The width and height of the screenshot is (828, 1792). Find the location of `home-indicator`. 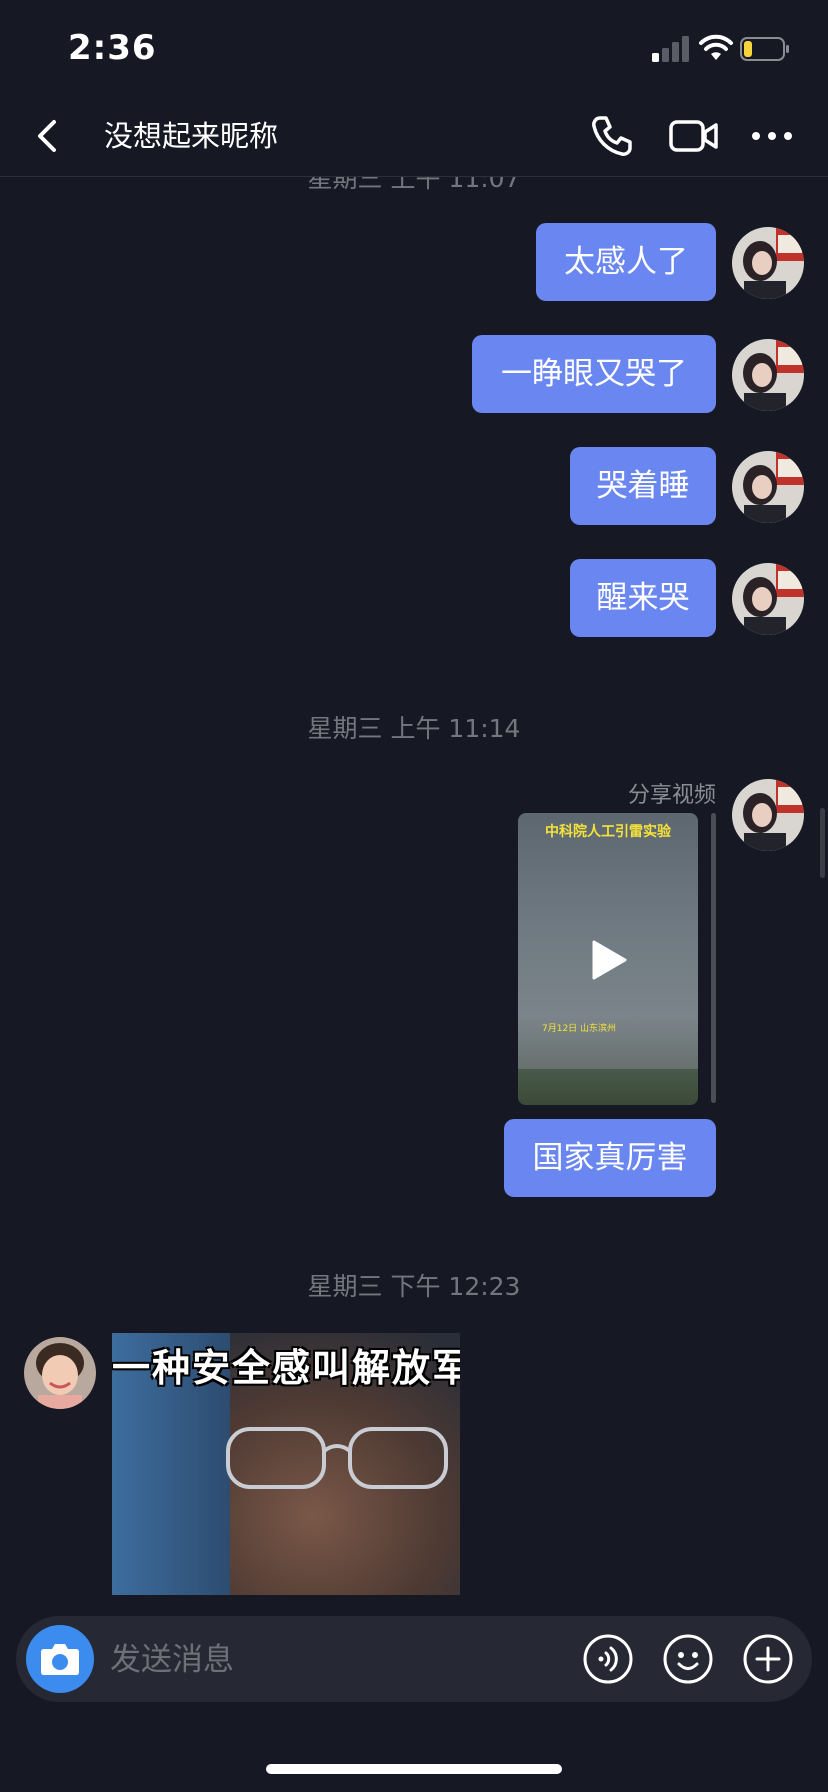

home-indicator is located at coordinates (414, 1769).